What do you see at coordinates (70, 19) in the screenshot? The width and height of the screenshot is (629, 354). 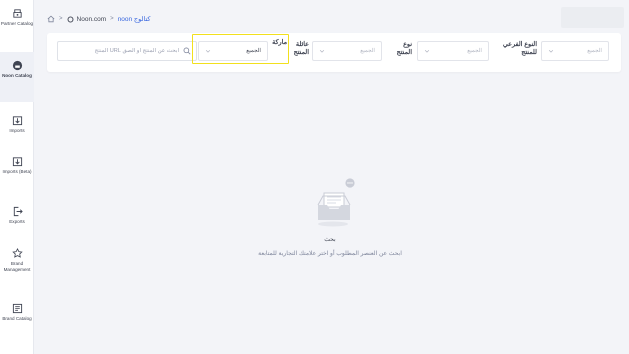 I see `noon-logo-icon` at bounding box center [70, 19].